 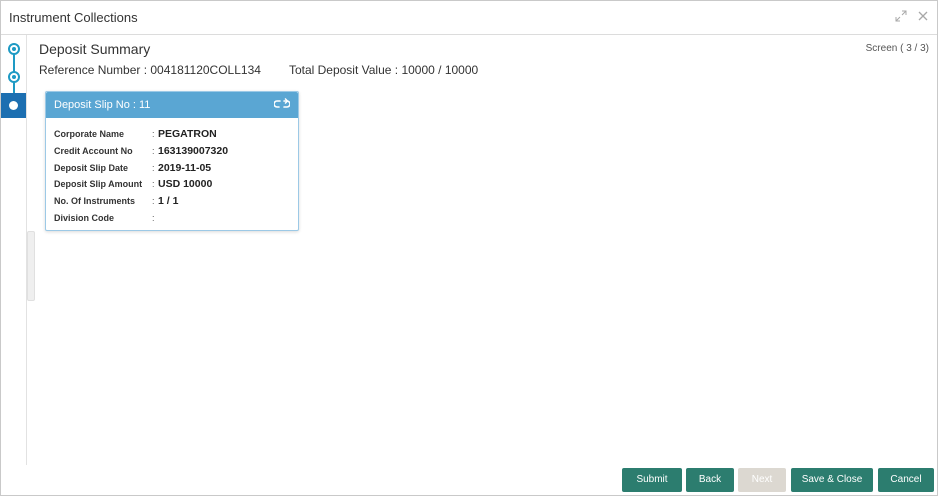 I want to click on field-division-code: Division Code :, so click(x=176, y=217).